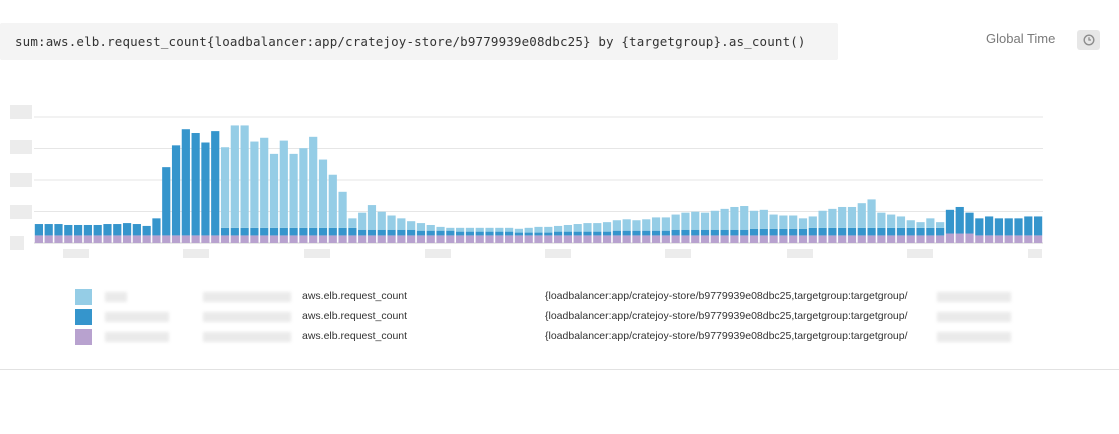  What do you see at coordinates (355, 336) in the screenshot?
I see `legend-metric: aws.elb.request_count` at bounding box center [355, 336].